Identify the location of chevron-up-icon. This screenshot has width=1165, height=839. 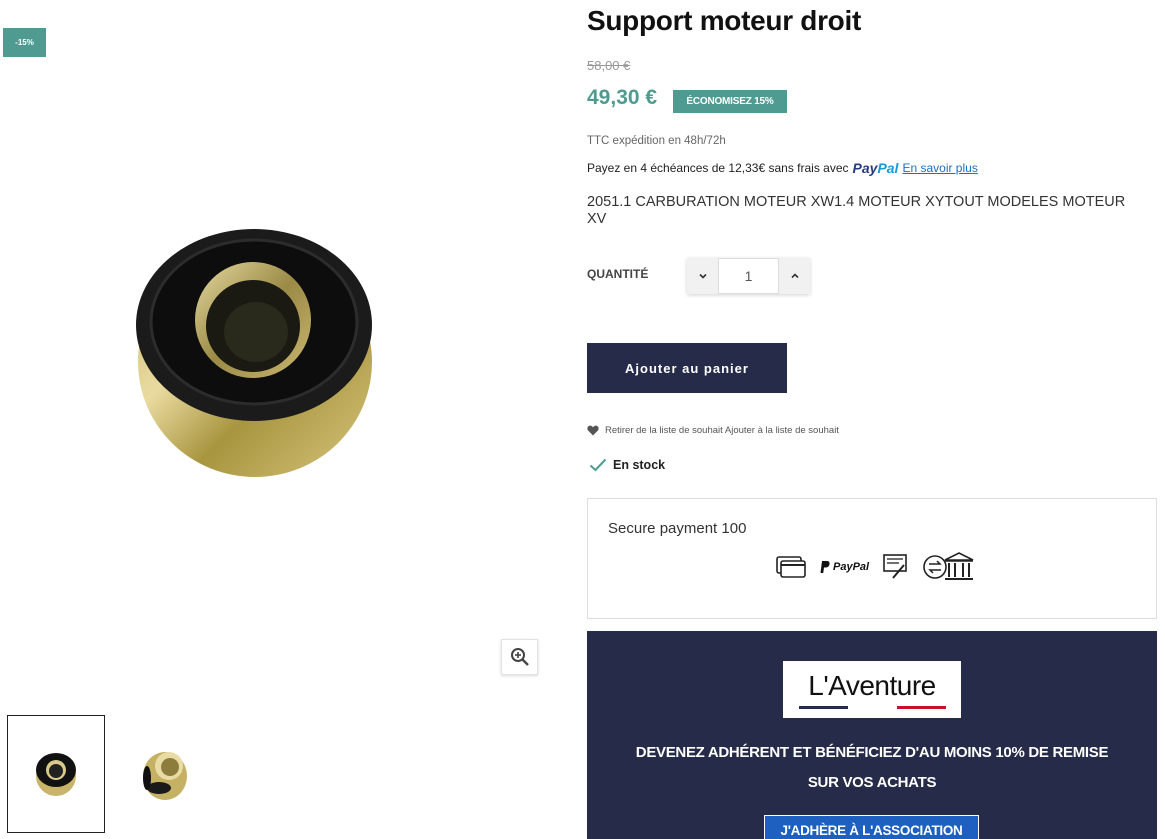
(794, 276).